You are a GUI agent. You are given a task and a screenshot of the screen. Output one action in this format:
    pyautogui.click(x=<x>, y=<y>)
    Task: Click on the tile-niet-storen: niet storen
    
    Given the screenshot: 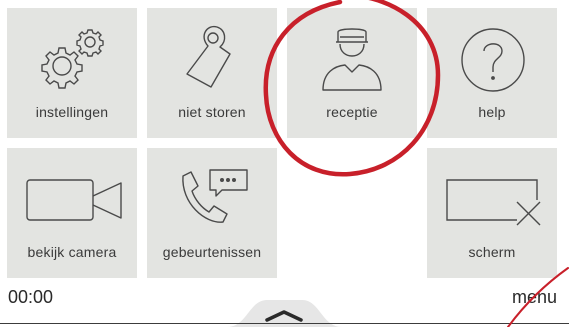 What is the action you would take?
    pyautogui.click(x=212, y=73)
    